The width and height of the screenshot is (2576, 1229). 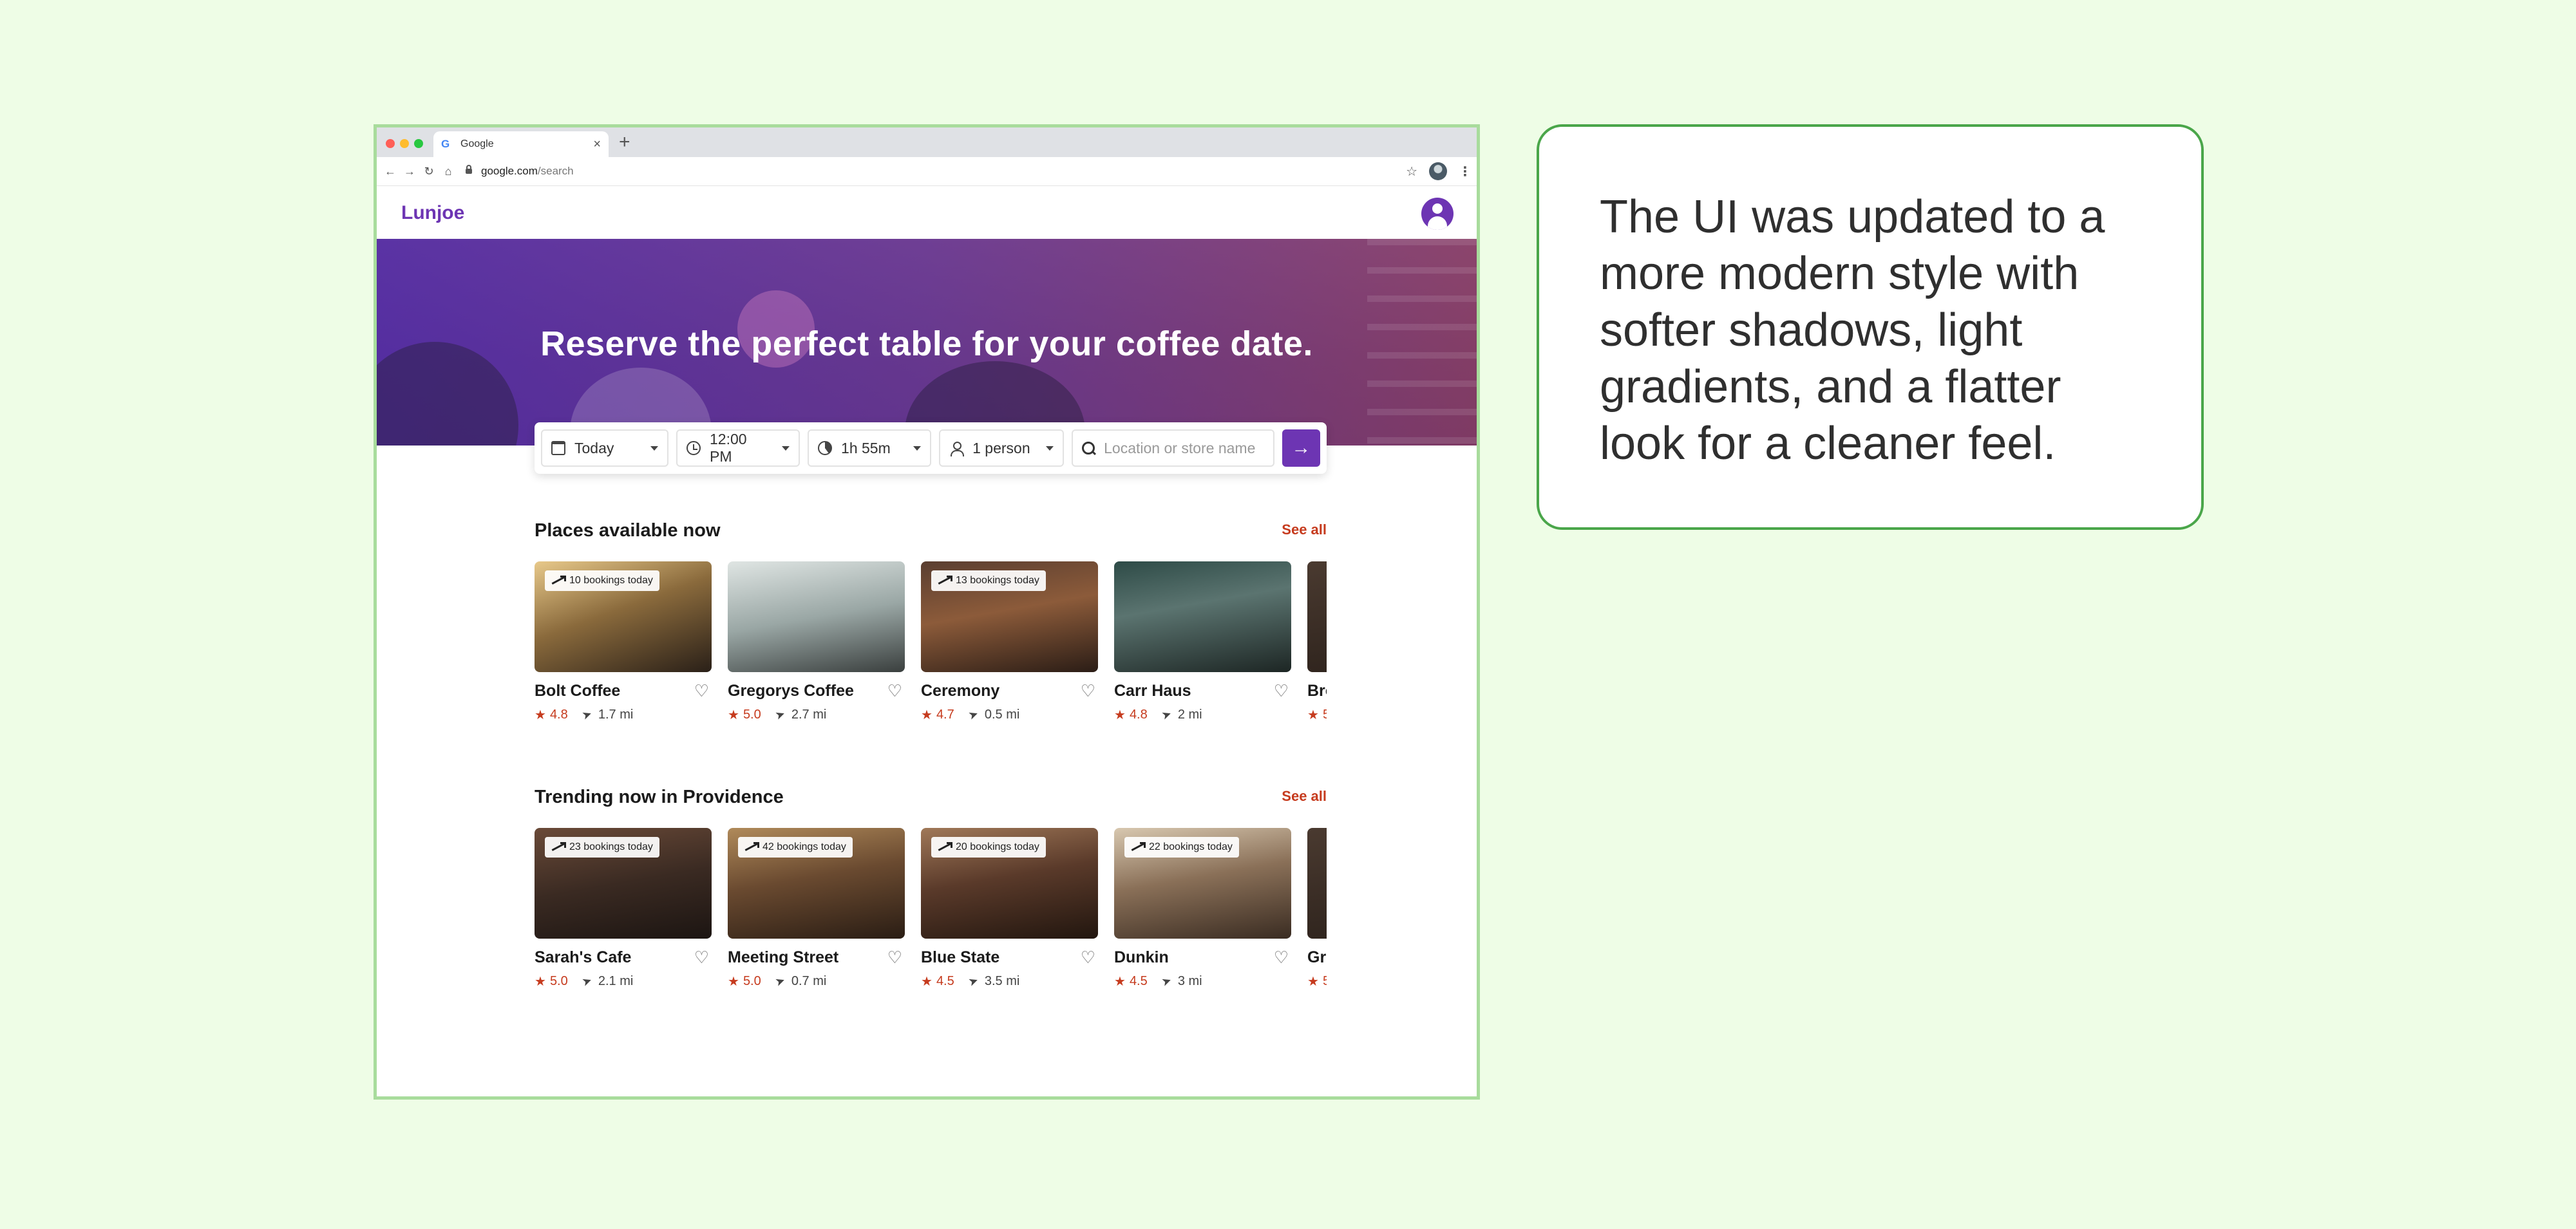 What do you see at coordinates (624, 142) in the screenshot?
I see `new-tab-icon: +` at bounding box center [624, 142].